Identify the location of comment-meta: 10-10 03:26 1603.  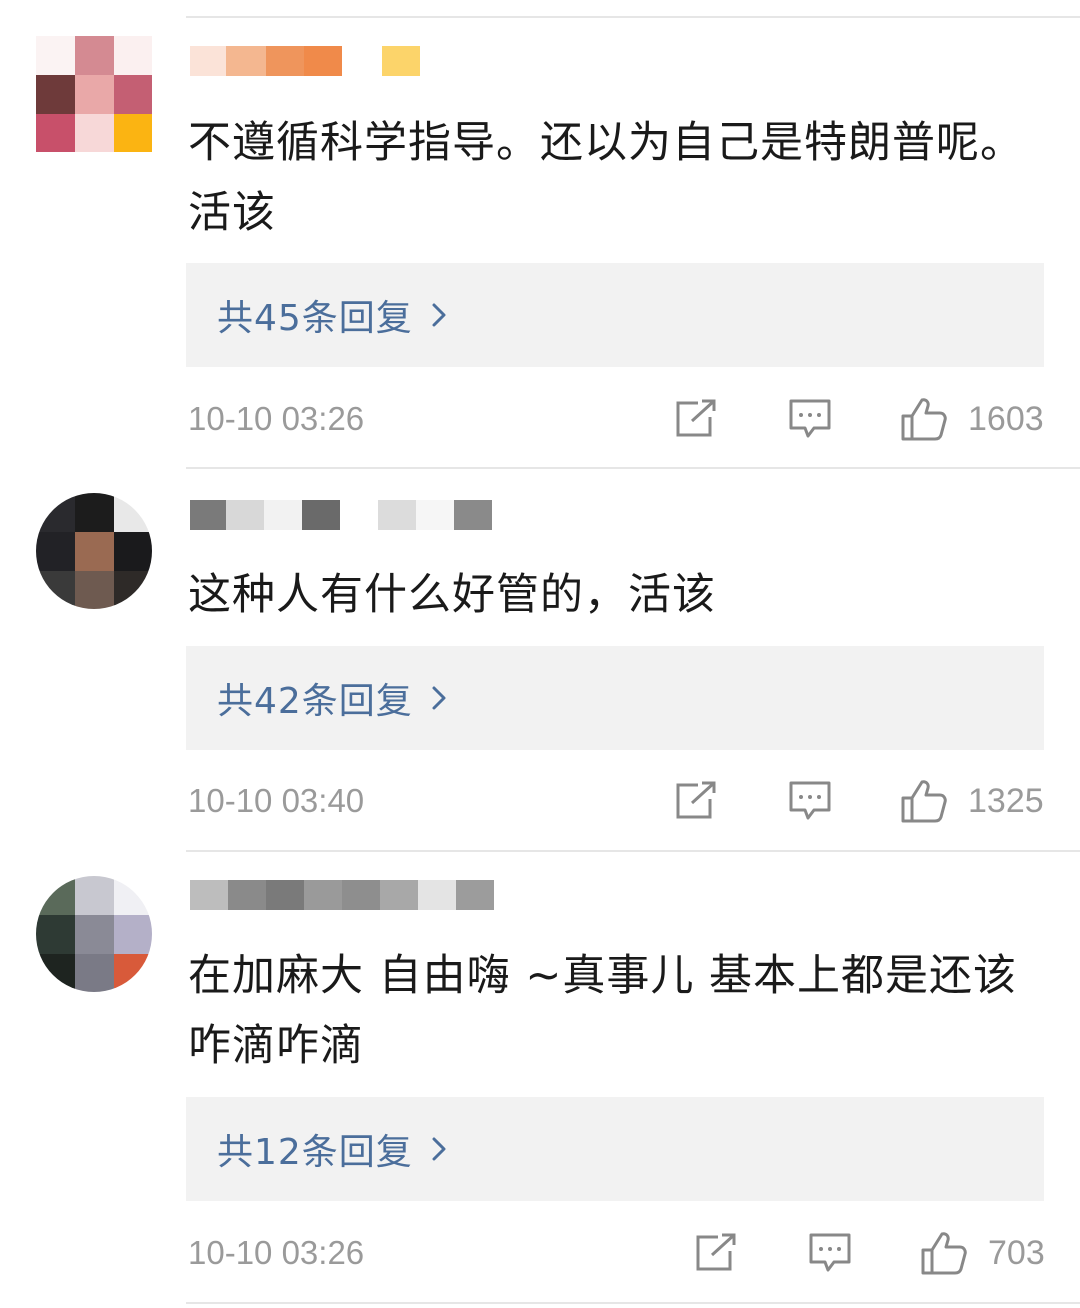
(615, 419).